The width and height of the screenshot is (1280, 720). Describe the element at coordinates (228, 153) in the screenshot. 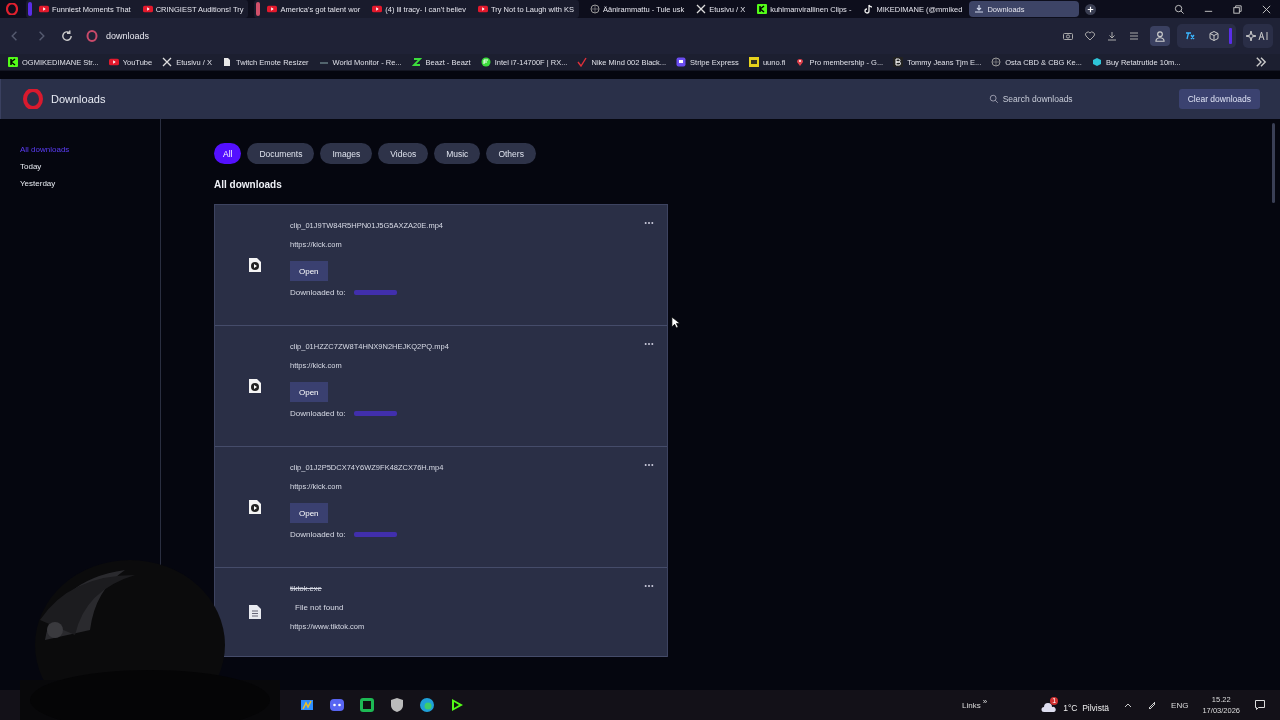

I see `filter-chip: All` at that location.